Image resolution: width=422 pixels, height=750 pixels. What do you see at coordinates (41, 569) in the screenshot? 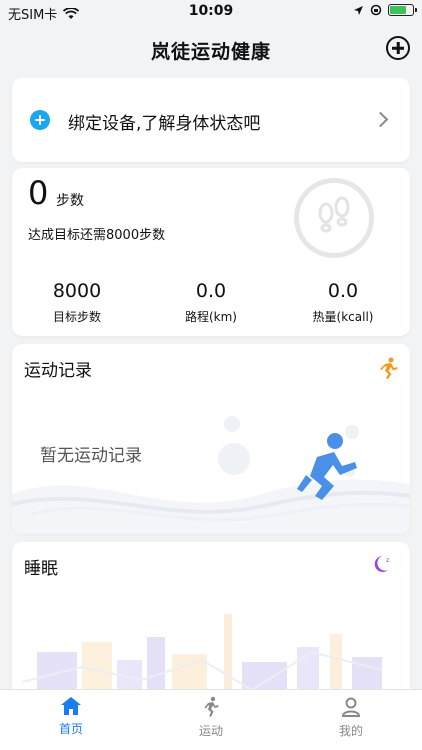
I see `sleep-title: 睡眠` at bounding box center [41, 569].